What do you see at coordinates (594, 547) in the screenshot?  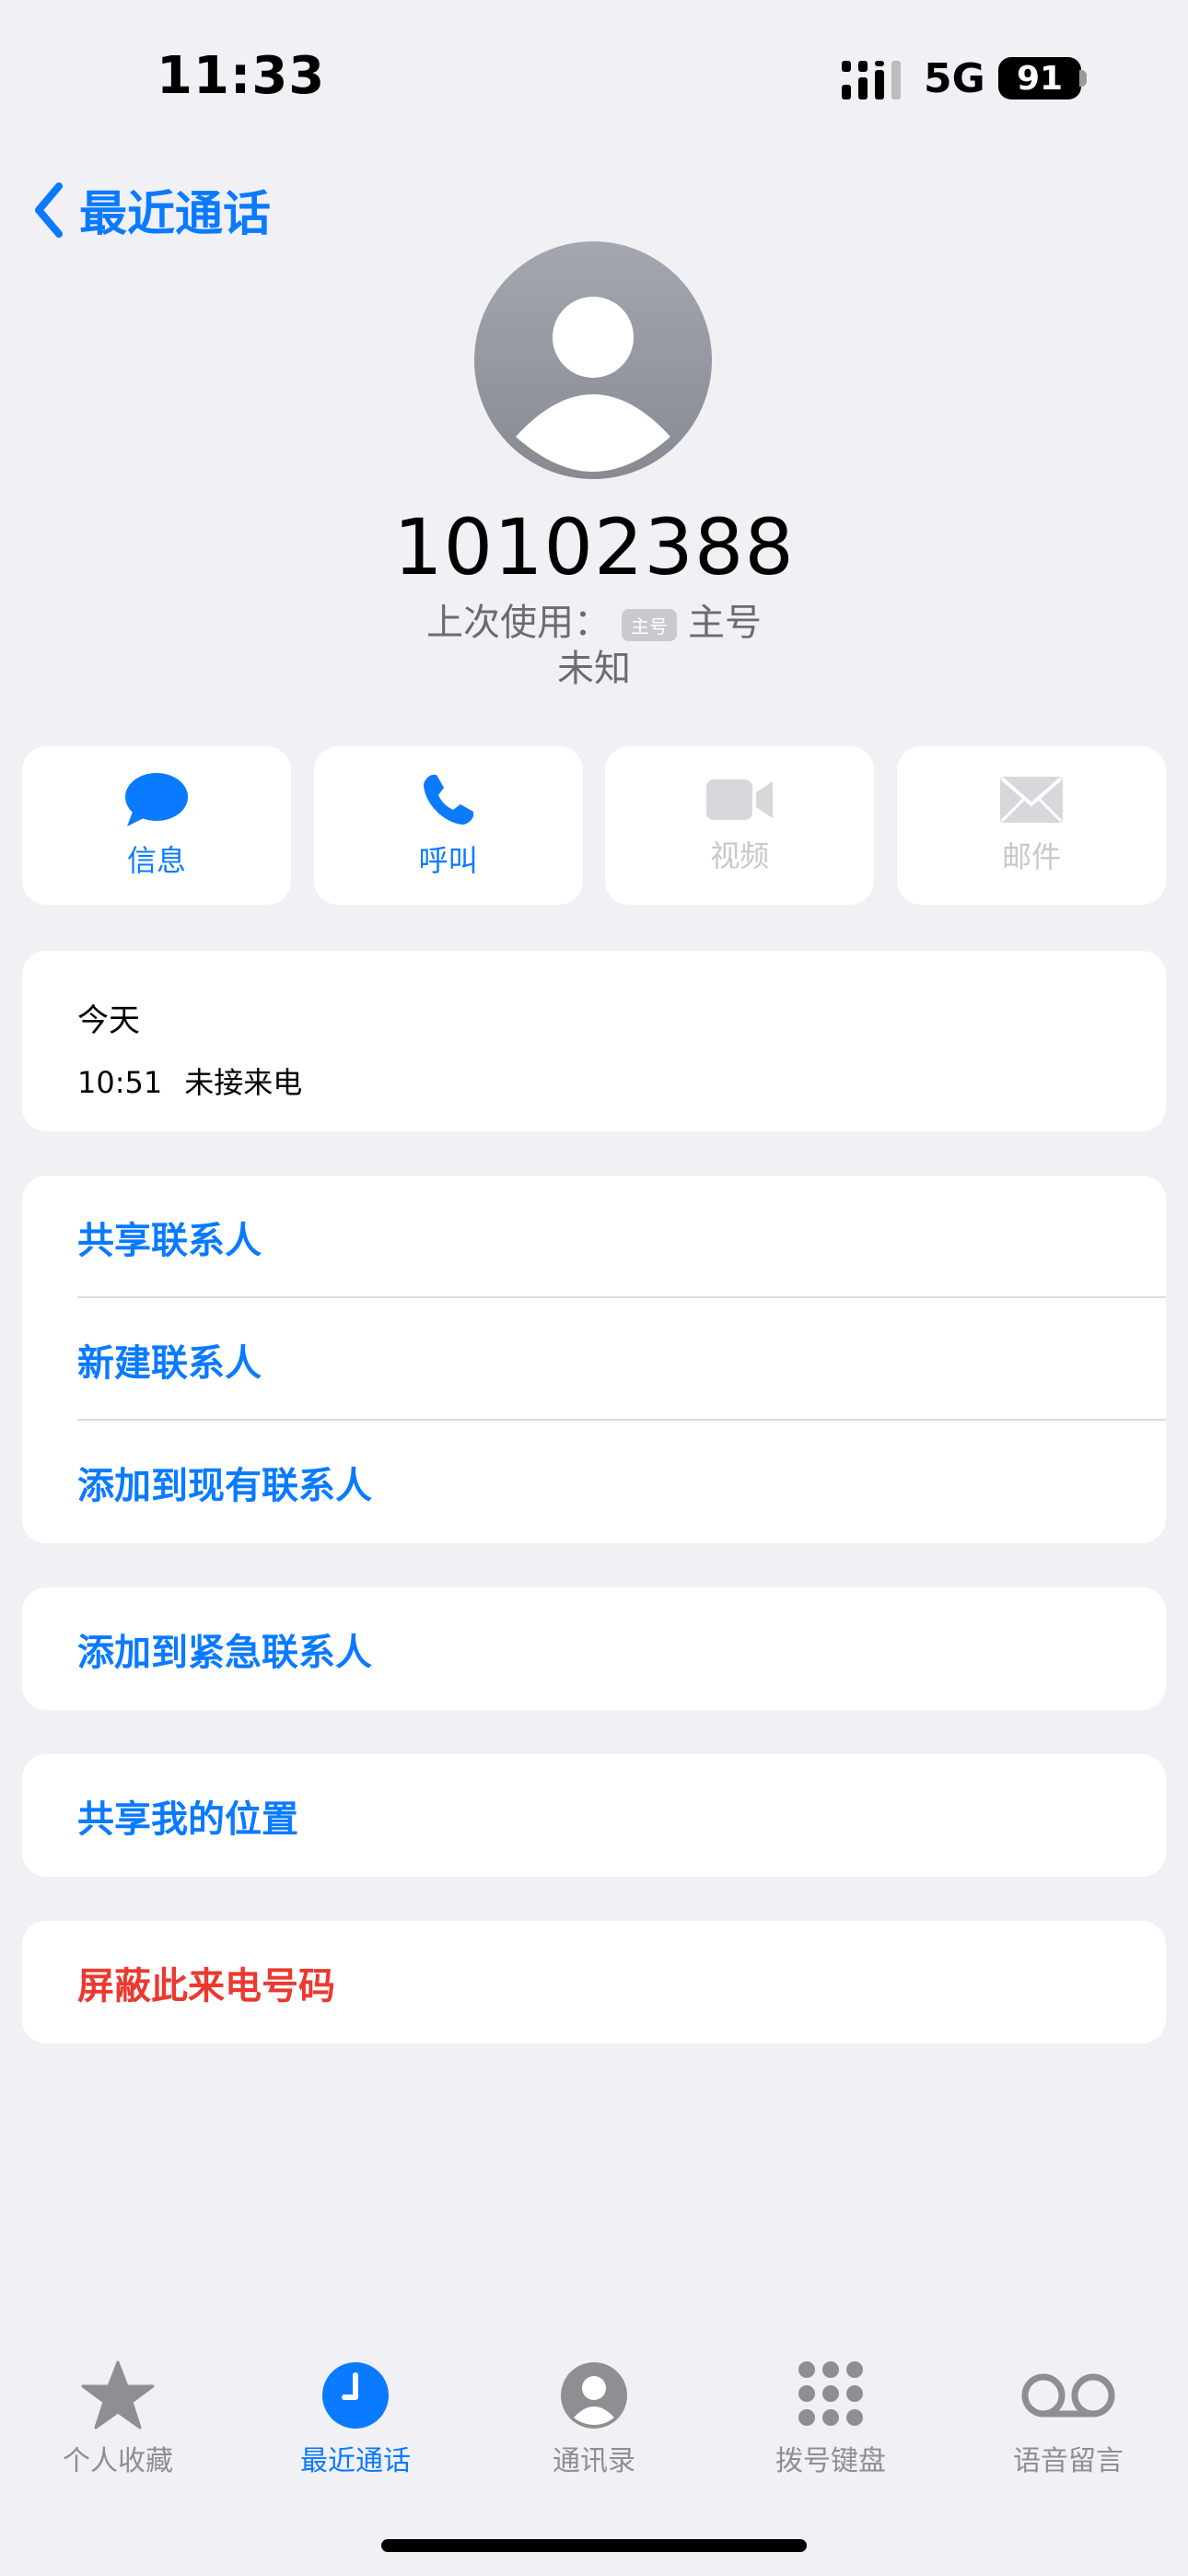 I see `phone-number: 10102388` at bounding box center [594, 547].